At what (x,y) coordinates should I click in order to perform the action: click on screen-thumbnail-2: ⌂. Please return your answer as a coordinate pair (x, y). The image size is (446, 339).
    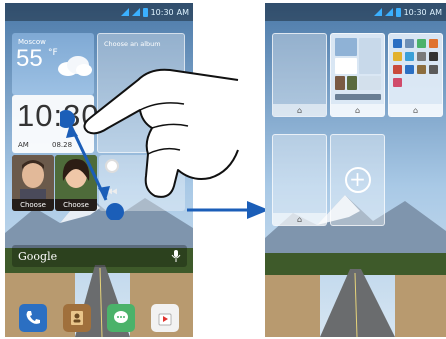
    Looking at the image, I should click on (357, 75).